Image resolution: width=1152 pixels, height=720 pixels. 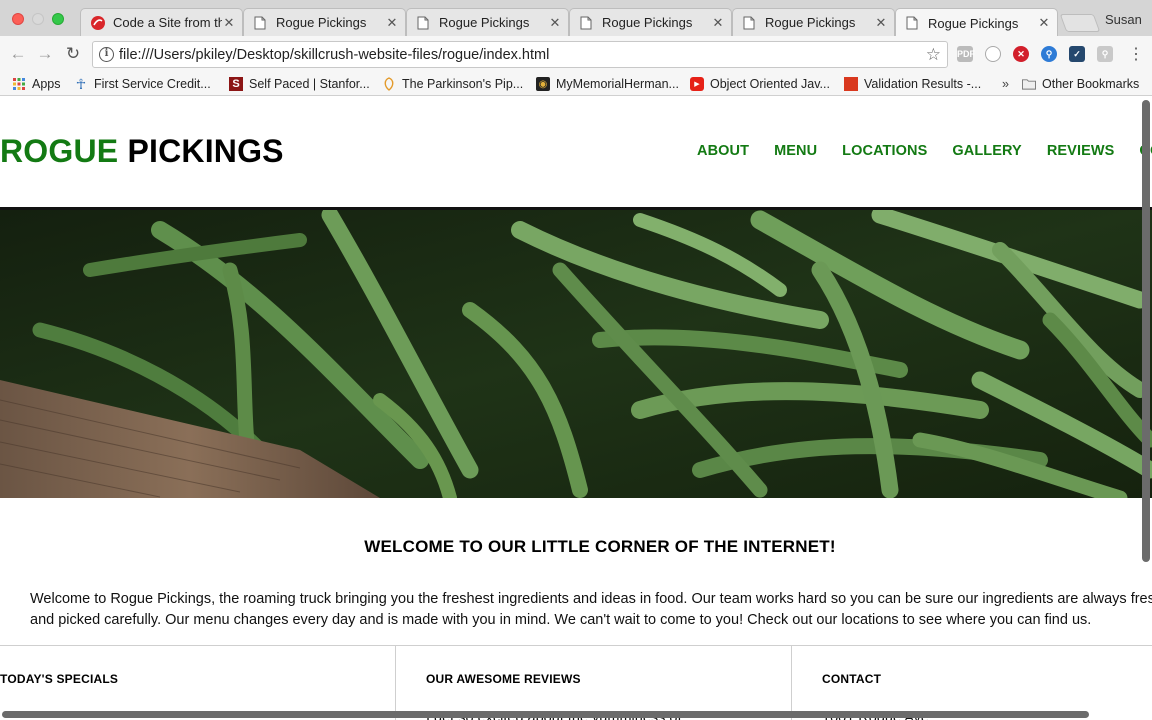 What do you see at coordinates (1105, 54) in the screenshot?
I see `zoom-ext-icon: ⚲` at bounding box center [1105, 54].